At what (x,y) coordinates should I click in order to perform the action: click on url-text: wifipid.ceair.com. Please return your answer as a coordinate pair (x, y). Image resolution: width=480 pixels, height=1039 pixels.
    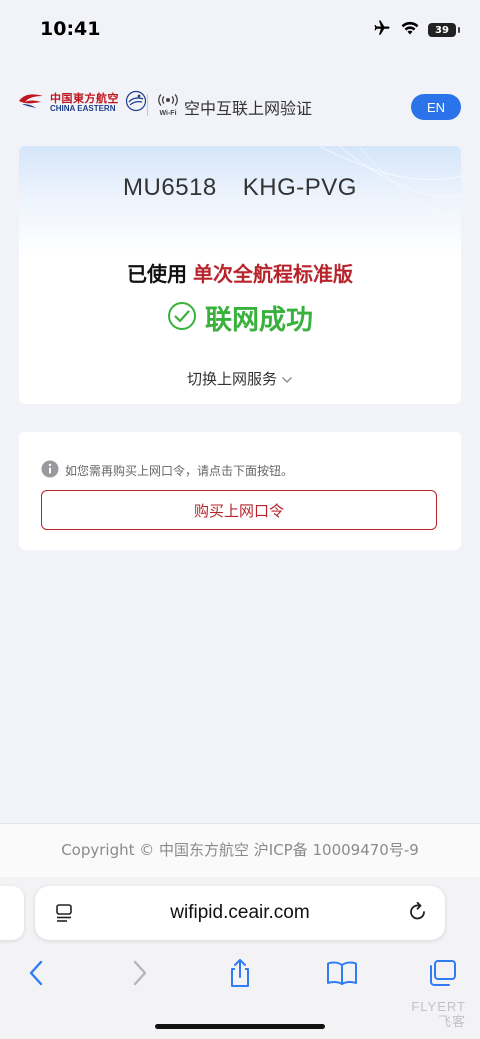
    Looking at the image, I should click on (240, 913).